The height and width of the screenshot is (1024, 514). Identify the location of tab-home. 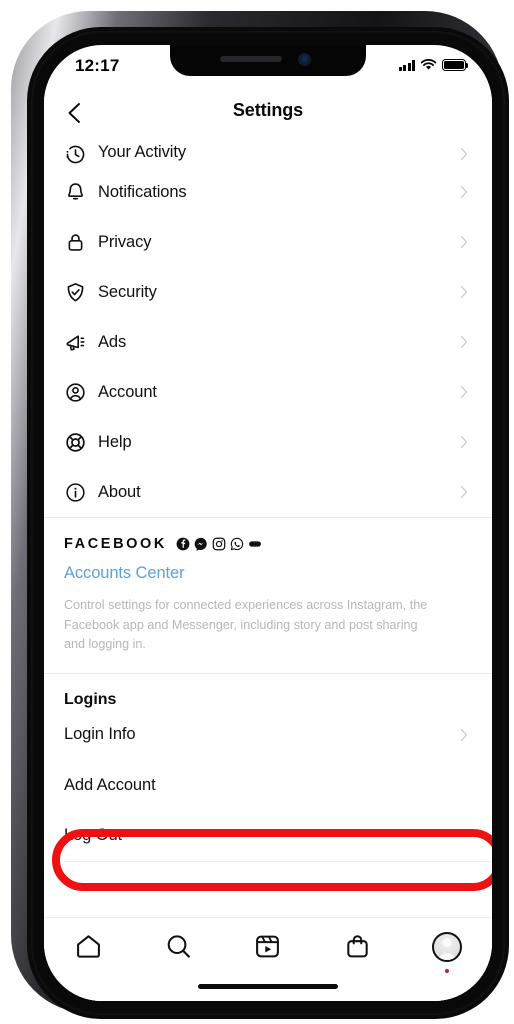
(89, 939).